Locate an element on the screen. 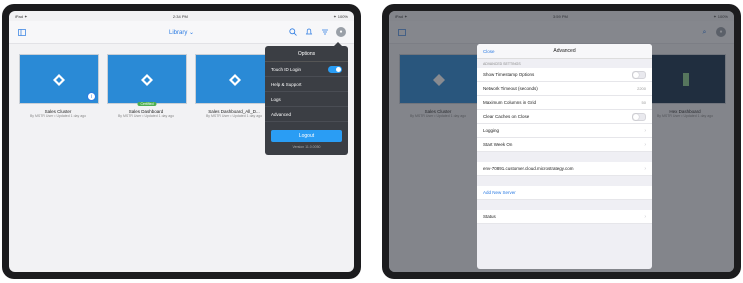 This screenshot has width=743, height=283. filter-icon is located at coordinates (324, 32).